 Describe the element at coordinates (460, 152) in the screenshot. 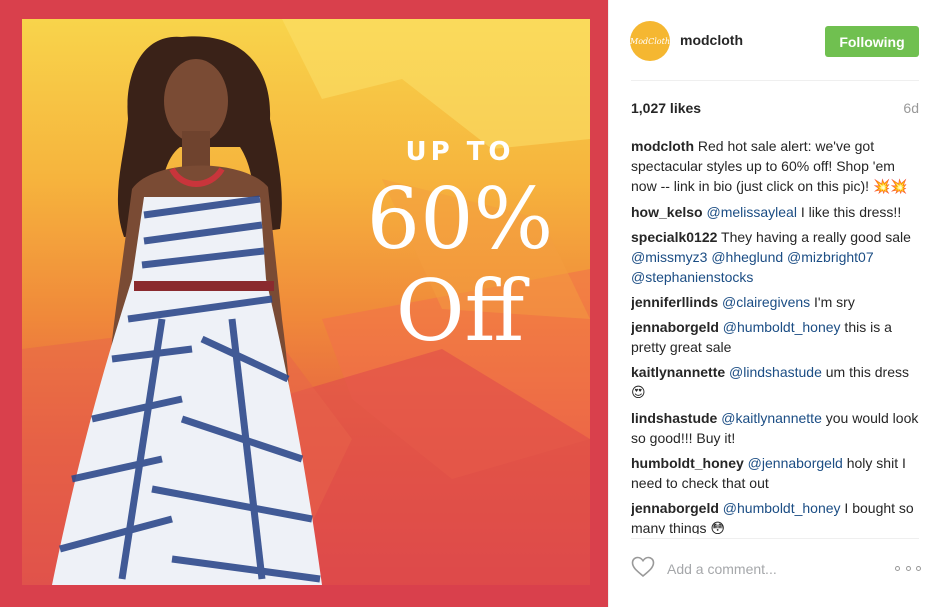

I see `headline-up-to: UP TO` at that location.